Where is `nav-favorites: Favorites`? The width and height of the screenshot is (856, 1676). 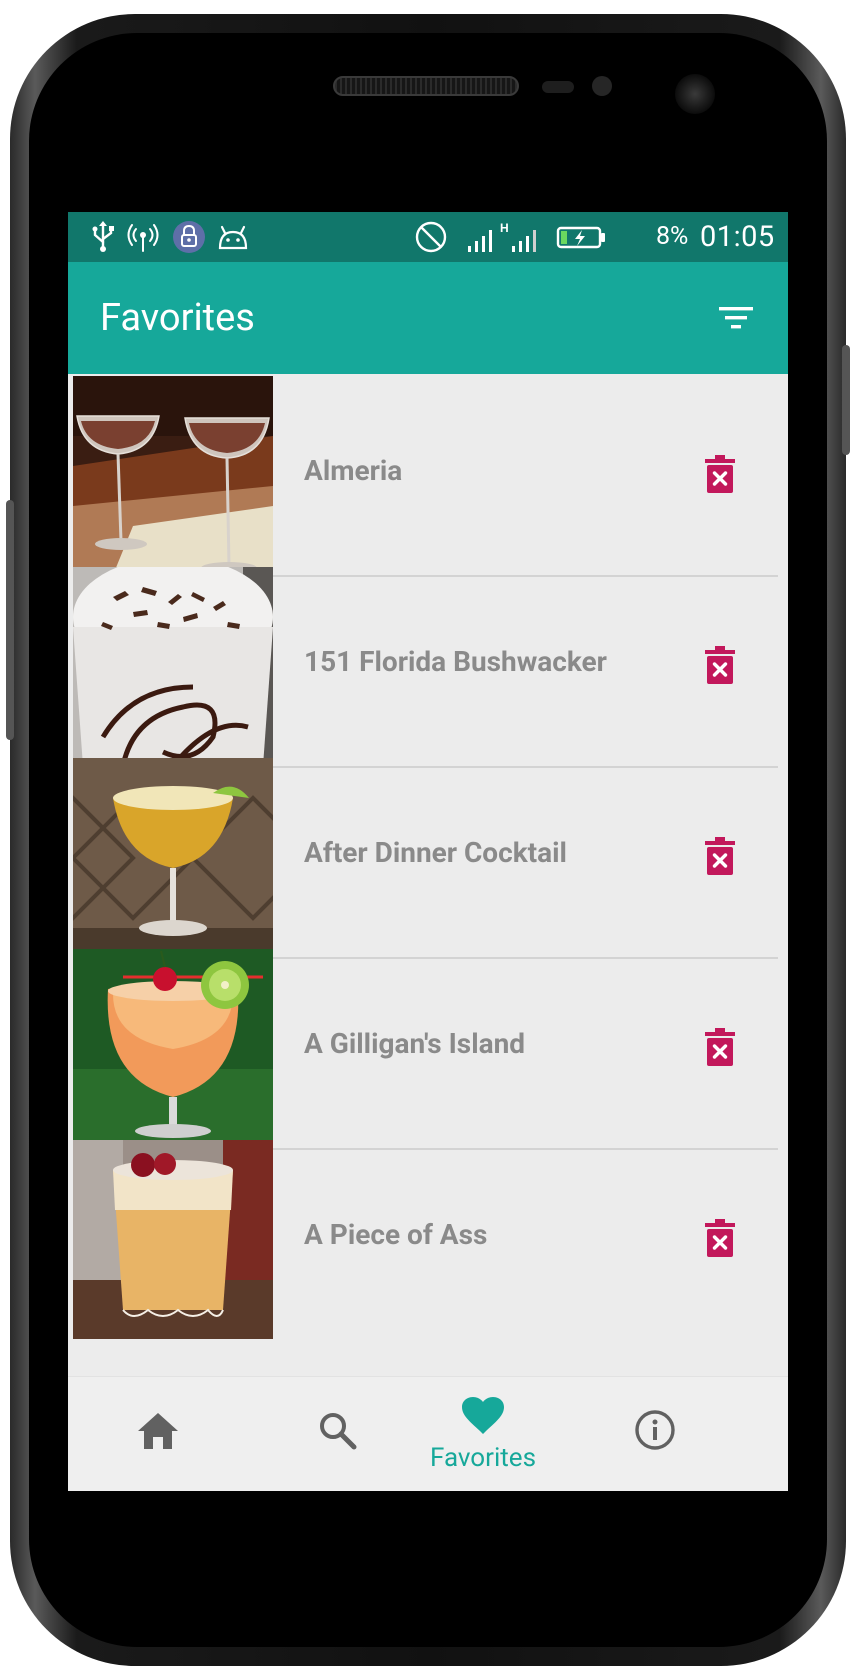 nav-favorites: Favorites is located at coordinates (483, 1434).